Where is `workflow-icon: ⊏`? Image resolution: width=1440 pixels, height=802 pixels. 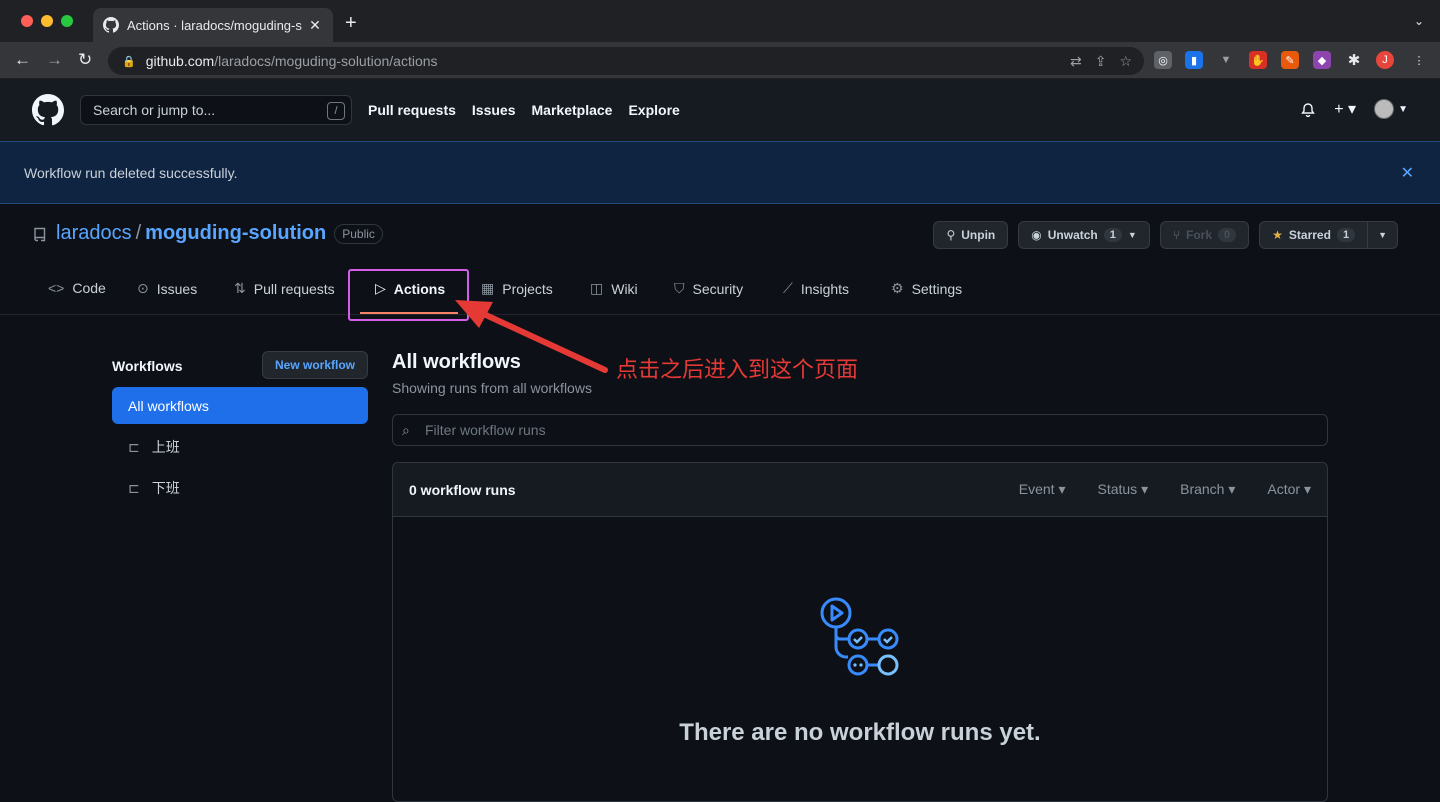 workflow-icon: ⊏ is located at coordinates (134, 487).